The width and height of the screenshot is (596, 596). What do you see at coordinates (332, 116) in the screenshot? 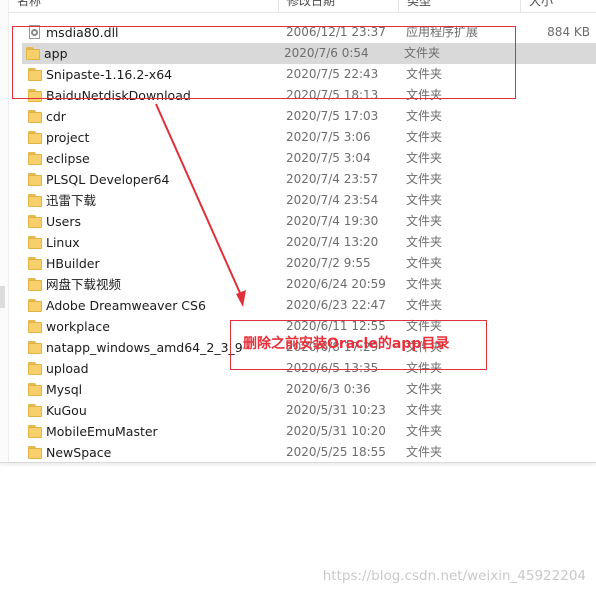
I see `file-date: 2020/7/5 17:03` at bounding box center [332, 116].